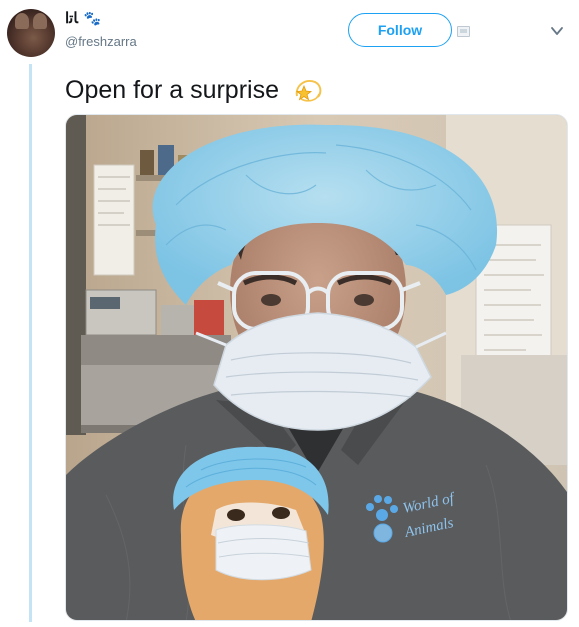  I want to click on display-name: ﺎﺗﺍ, so click(71, 18).